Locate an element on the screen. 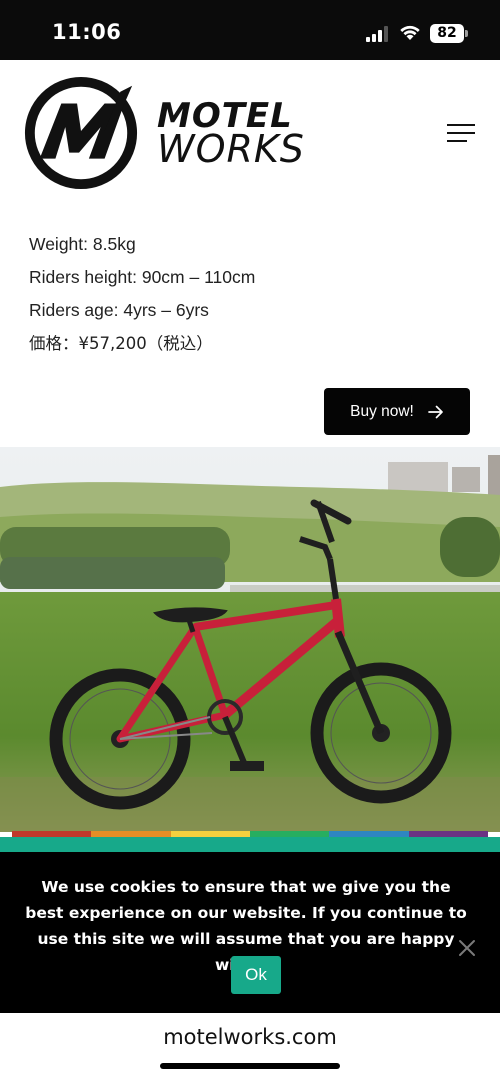  brand-line-2: WORKS is located at coordinates (231, 149).